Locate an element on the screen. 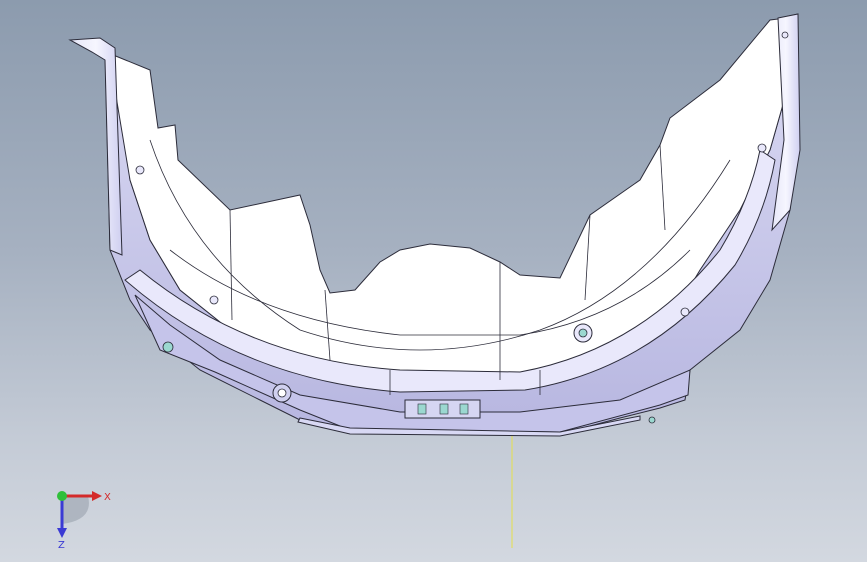 The width and height of the screenshot is (867, 562). fastener-boss-center is located at coordinates (583, 333).